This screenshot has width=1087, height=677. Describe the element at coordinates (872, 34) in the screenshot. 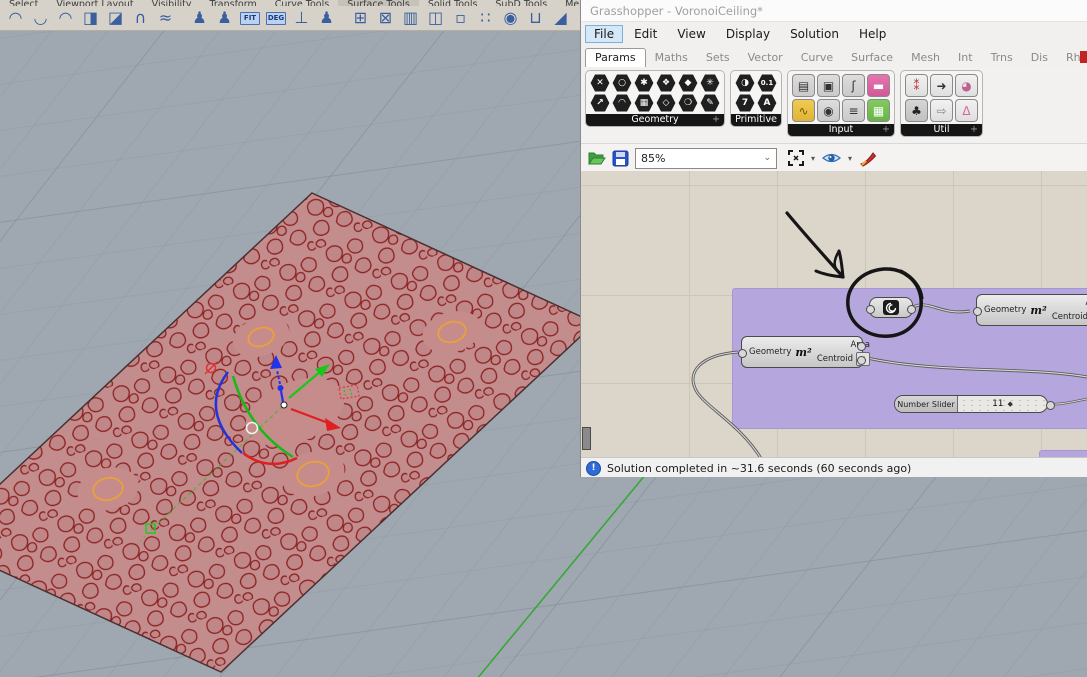

I see `menu-help: Help` at that location.